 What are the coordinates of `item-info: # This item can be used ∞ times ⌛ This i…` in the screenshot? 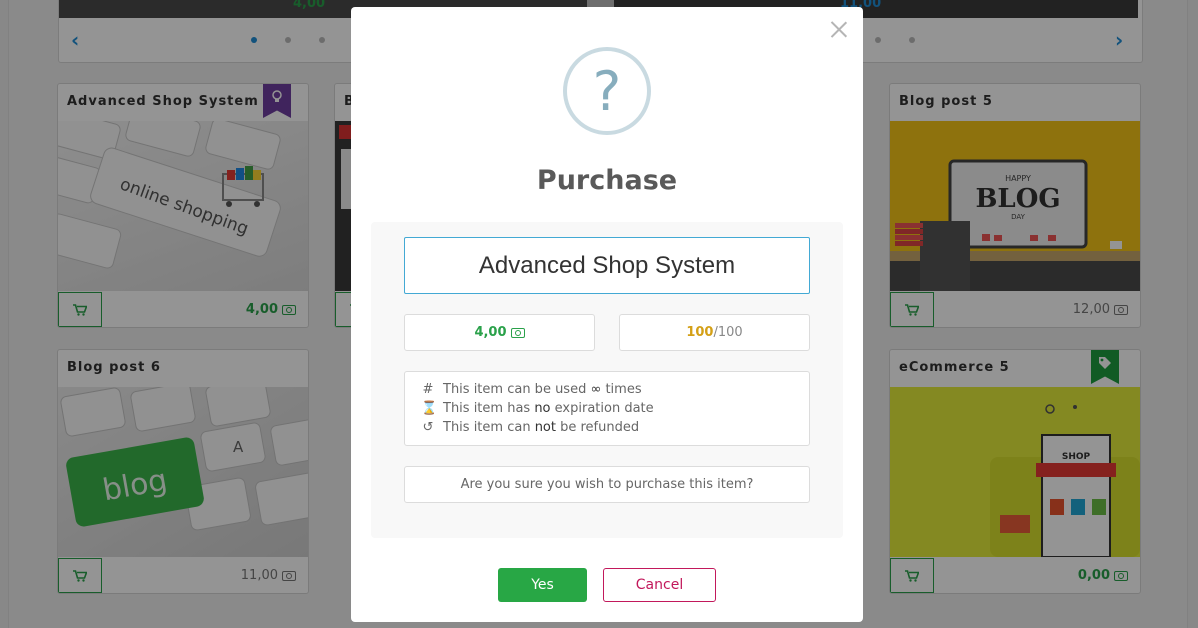 It's located at (607, 408).